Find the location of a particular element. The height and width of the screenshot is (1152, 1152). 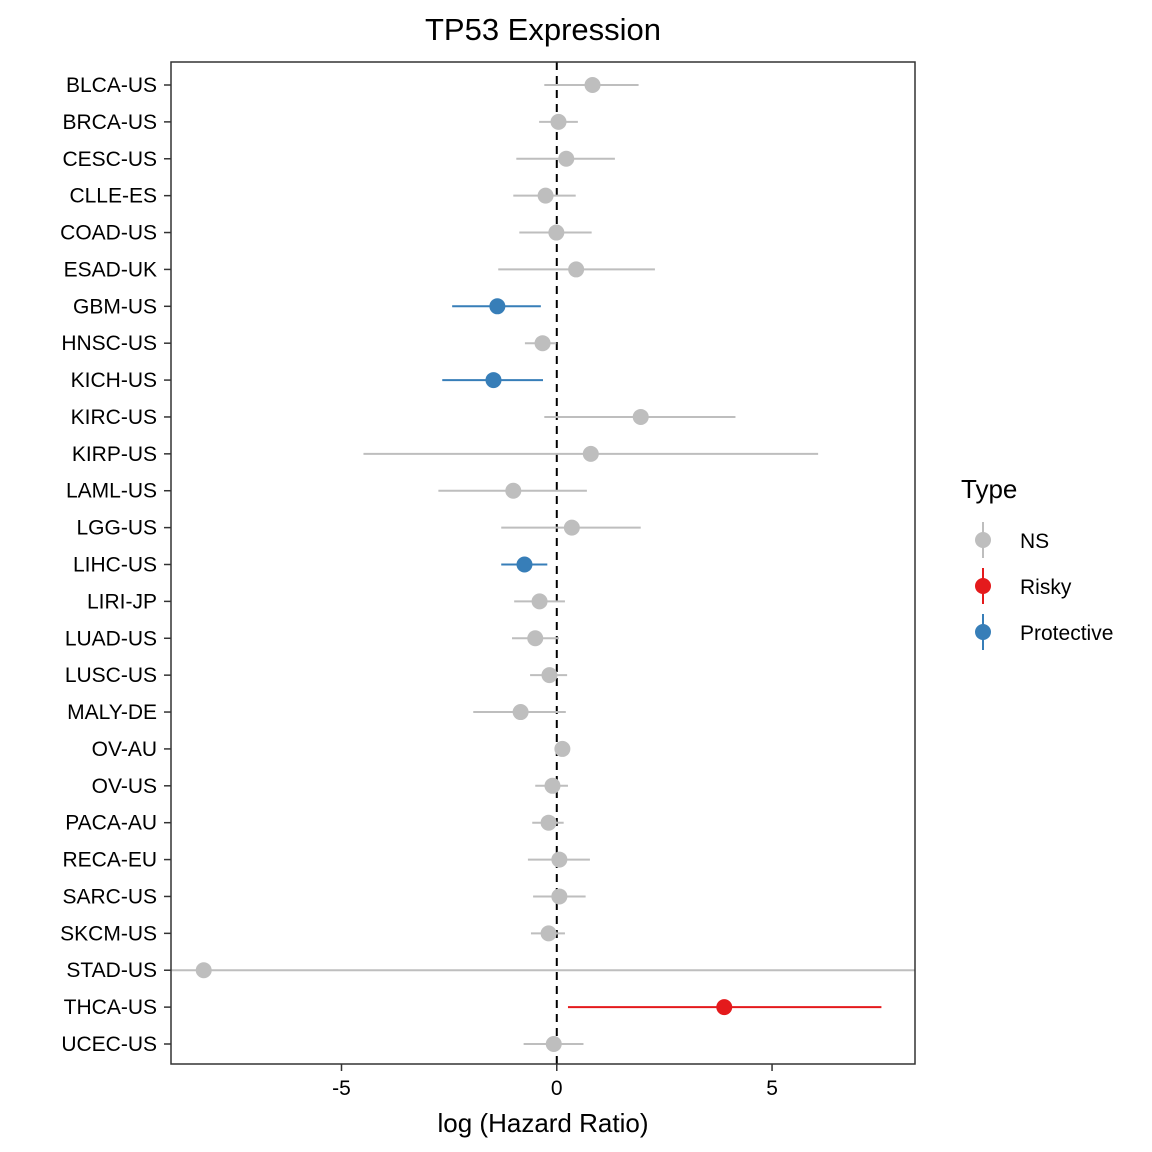

point-kich-us is located at coordinates (493, 380).